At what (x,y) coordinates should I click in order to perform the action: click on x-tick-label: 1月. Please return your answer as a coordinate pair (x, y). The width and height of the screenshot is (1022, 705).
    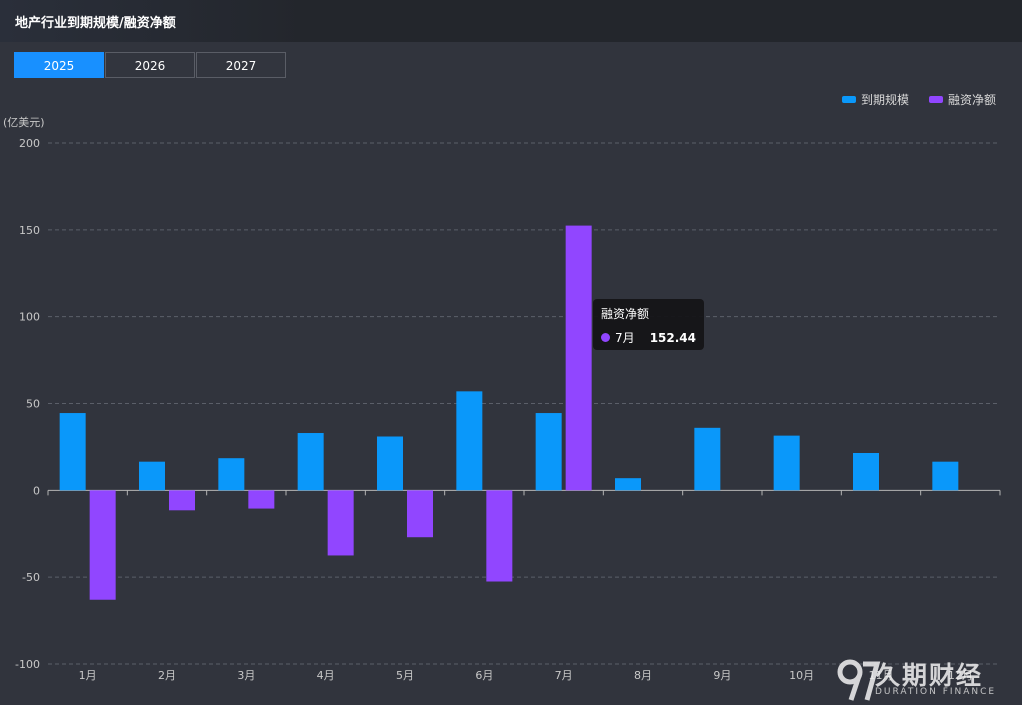
    Looking at the image, I should click on (88, 675).